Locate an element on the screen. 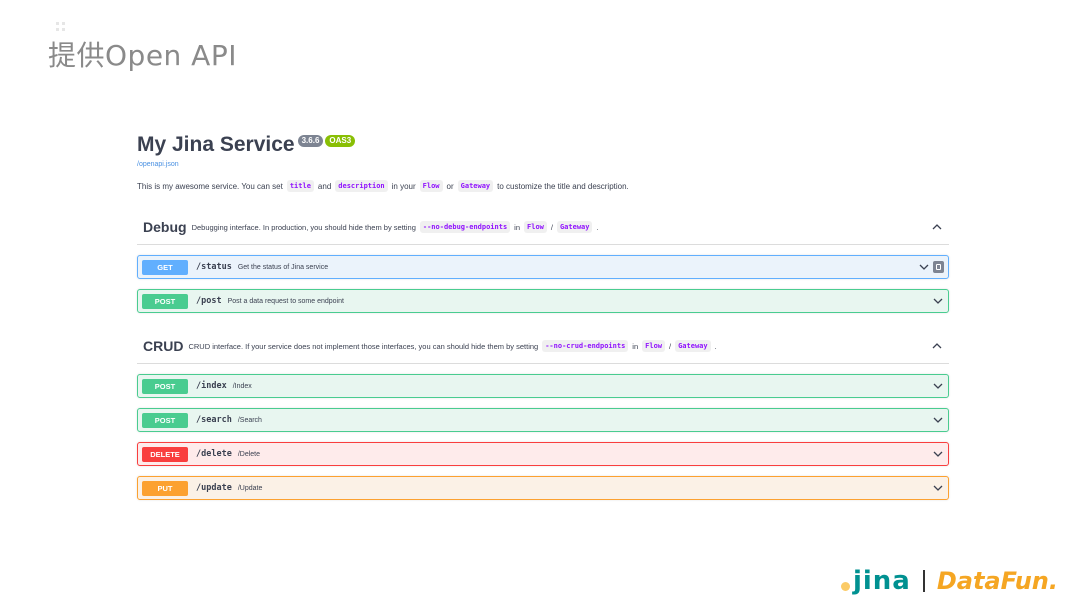 This screenshot has height=608, width=1080. service-title: My Jina Service is located at coordinates (216, 144).